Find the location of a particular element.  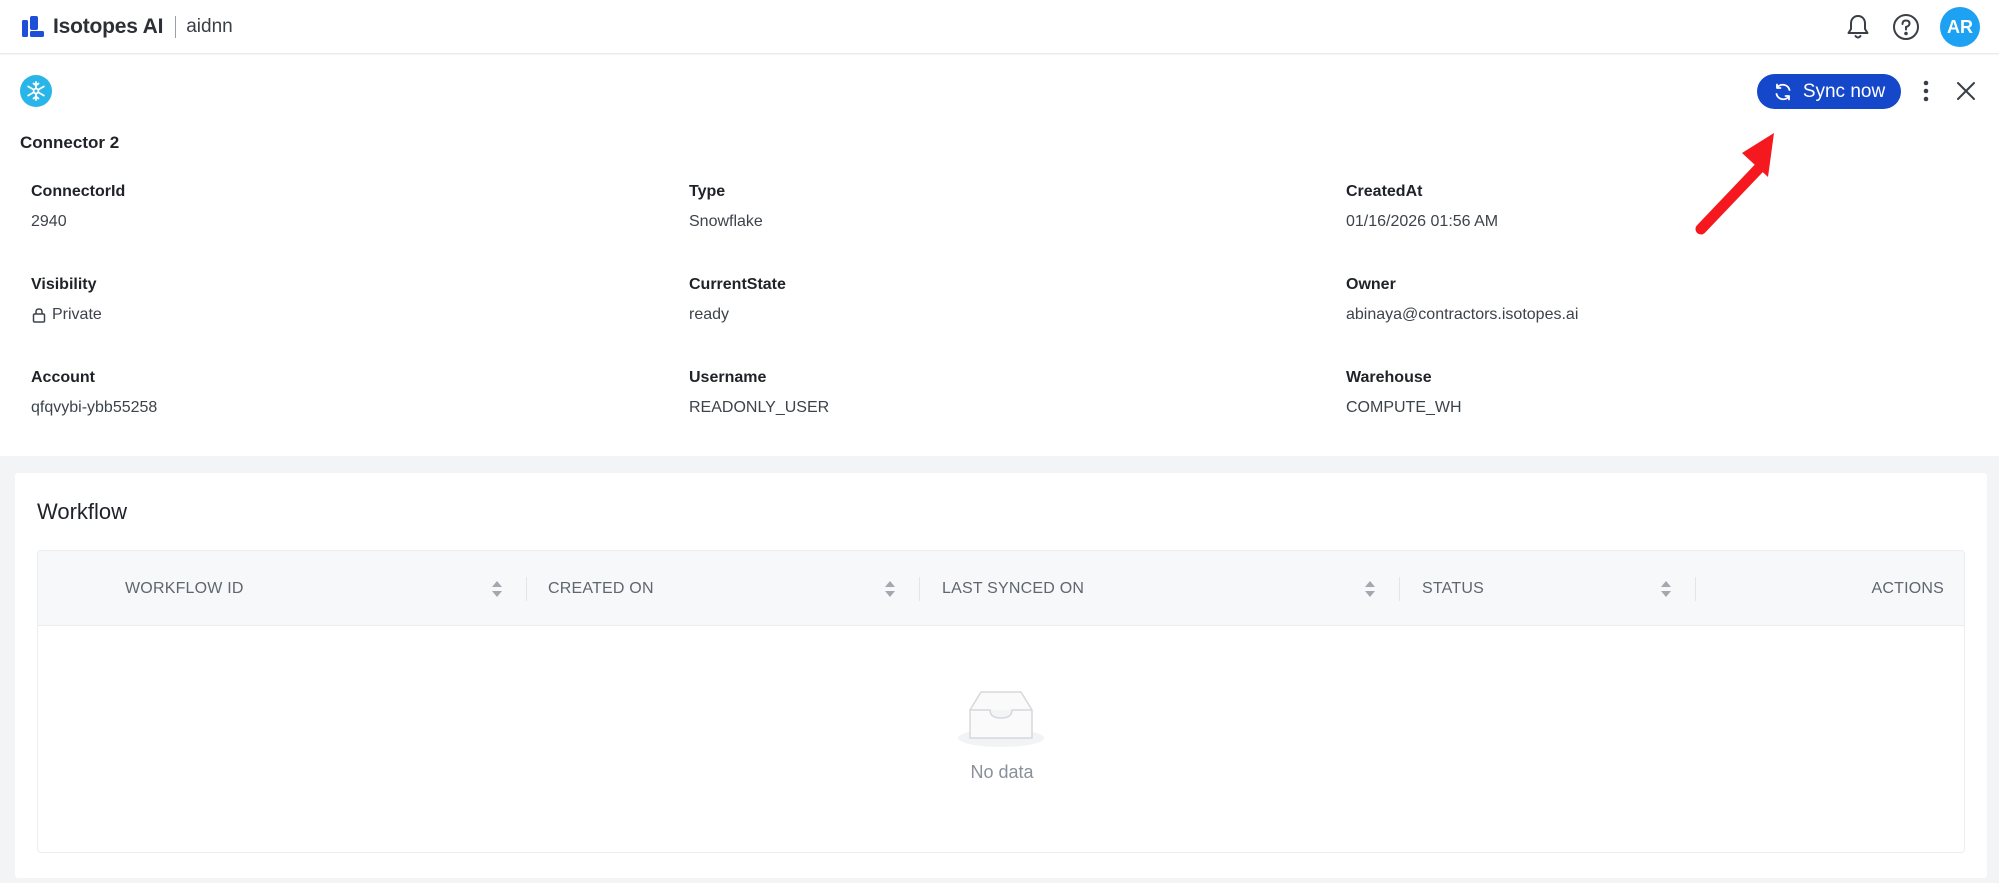

username-value: READONLY_USER is located at coordinates (759, 407).